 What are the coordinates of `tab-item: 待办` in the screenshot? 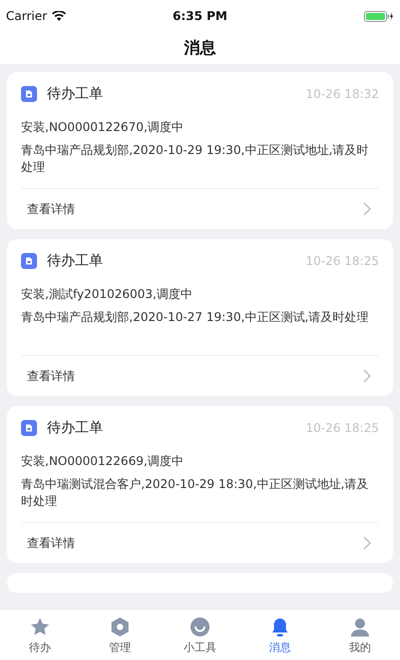 It's located at (40, 635).